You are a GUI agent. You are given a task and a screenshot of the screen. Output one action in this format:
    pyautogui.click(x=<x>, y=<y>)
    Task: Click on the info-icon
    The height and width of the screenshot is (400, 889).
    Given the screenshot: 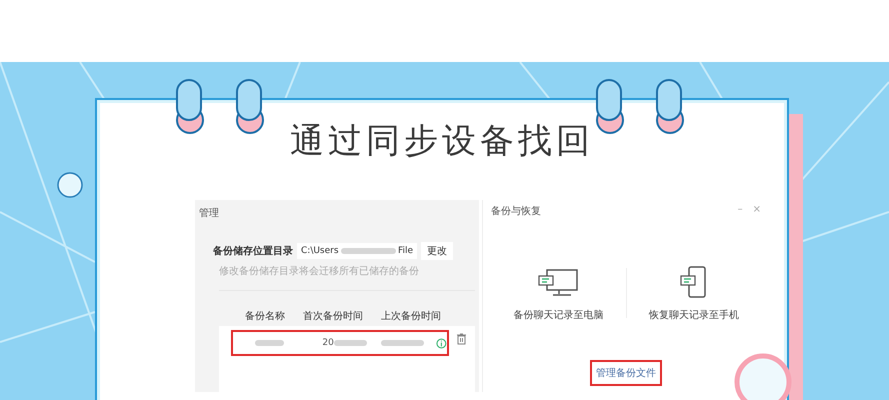 What is the action you would take?
    pyautogui.click(x=441, y=343)
    